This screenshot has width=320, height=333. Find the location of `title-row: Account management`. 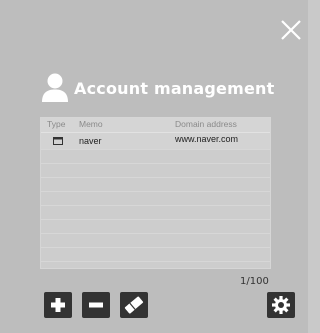

title-row: Account management is located at coordinates (157, 88).